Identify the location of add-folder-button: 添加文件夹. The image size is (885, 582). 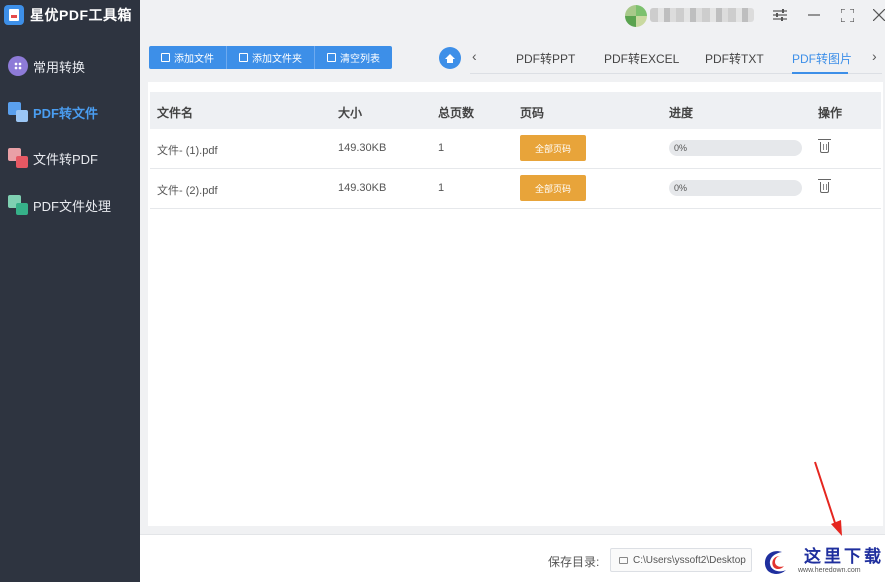
(271, 57).